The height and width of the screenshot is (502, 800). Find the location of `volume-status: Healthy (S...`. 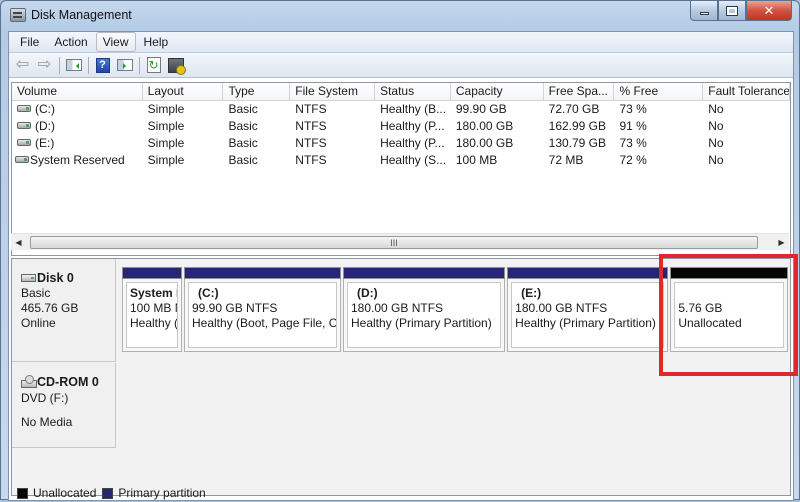

volume-status: Healthy (S... is located at coordinates (413, 160).